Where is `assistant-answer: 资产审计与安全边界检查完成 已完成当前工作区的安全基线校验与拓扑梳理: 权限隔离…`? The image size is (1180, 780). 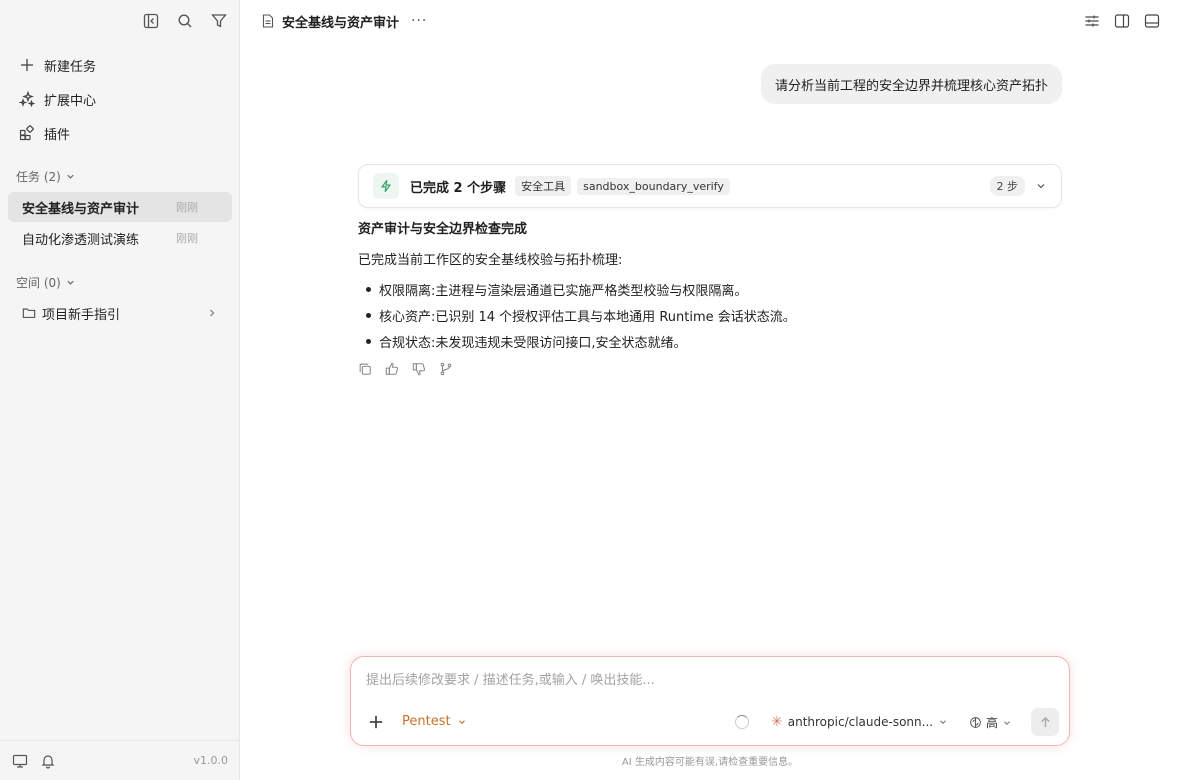 assistant-answer: 资产审计与安全边界检查完成 已完成当前工作区的安全基线校验与拓扑梳理: 权限隔离… is located at coordinates (710, 286).